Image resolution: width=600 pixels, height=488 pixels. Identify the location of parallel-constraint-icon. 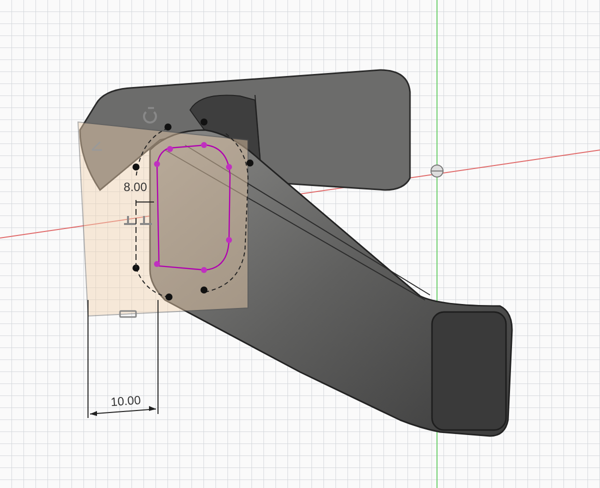
(128, 314).